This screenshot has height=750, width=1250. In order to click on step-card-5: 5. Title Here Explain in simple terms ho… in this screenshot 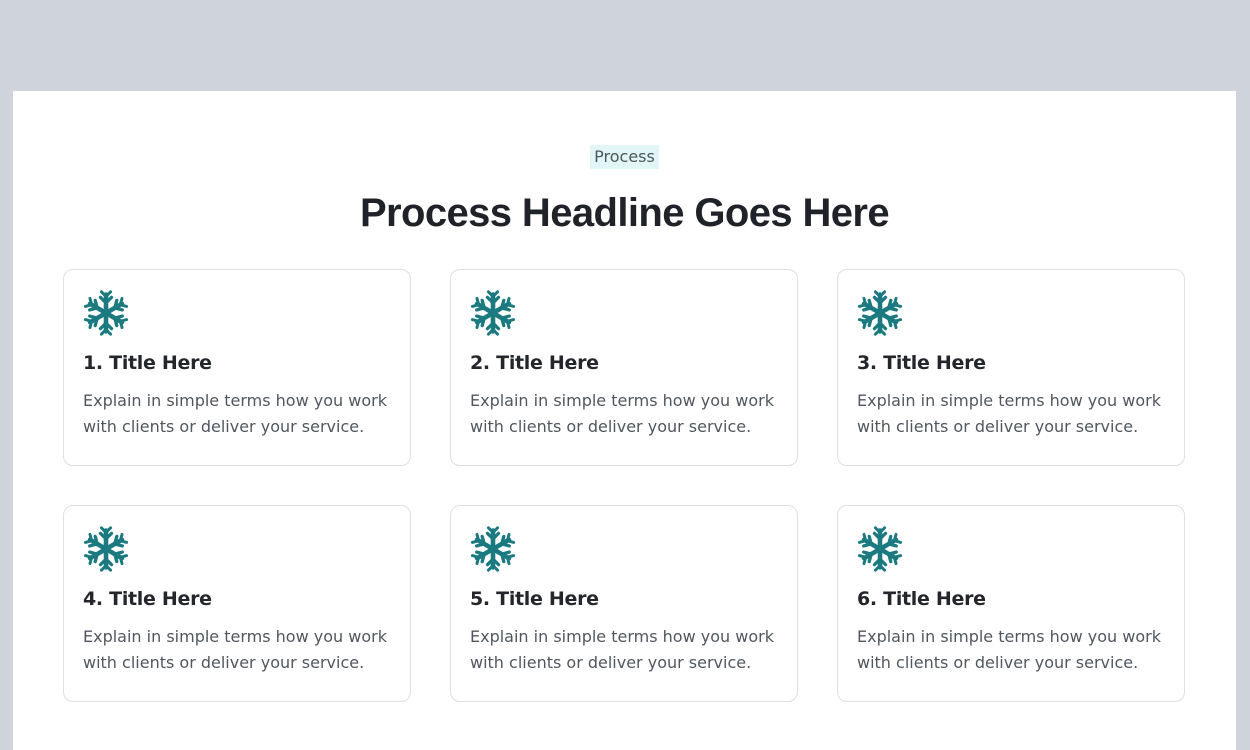, I will do `click(624, 603)`.